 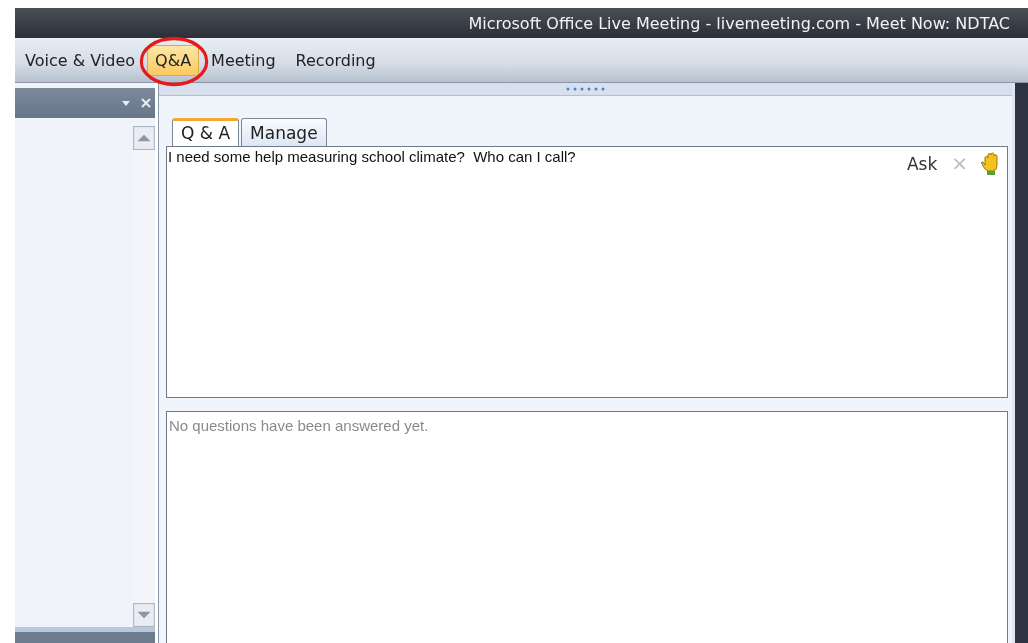 I want to click on scrollbar, so click(x=144, y=376).